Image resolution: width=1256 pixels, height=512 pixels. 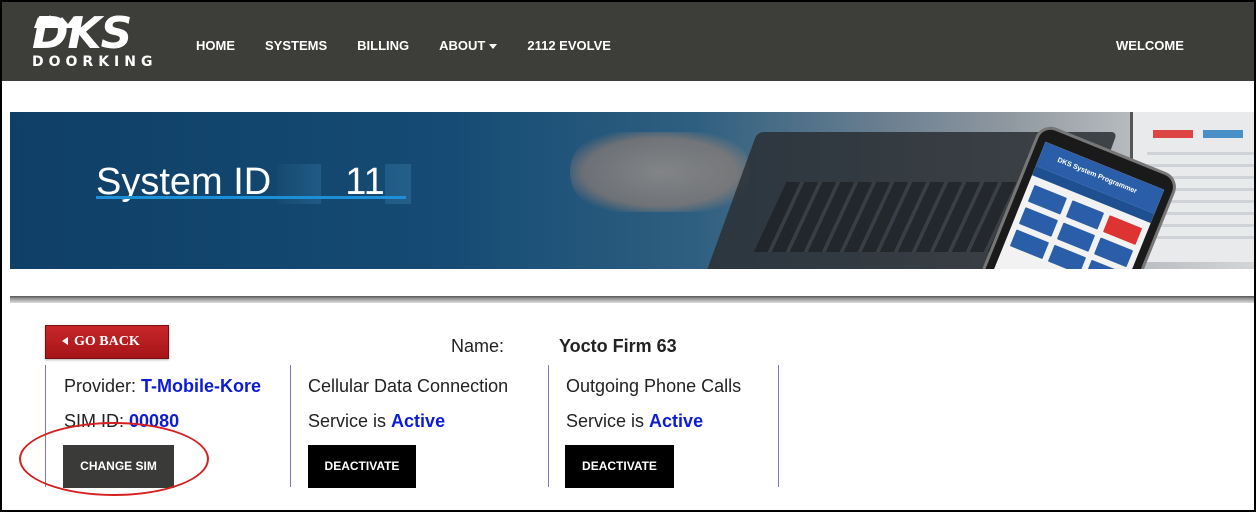 I want to click on phone-calls-status-value: Active, so click(x=676, y=421).